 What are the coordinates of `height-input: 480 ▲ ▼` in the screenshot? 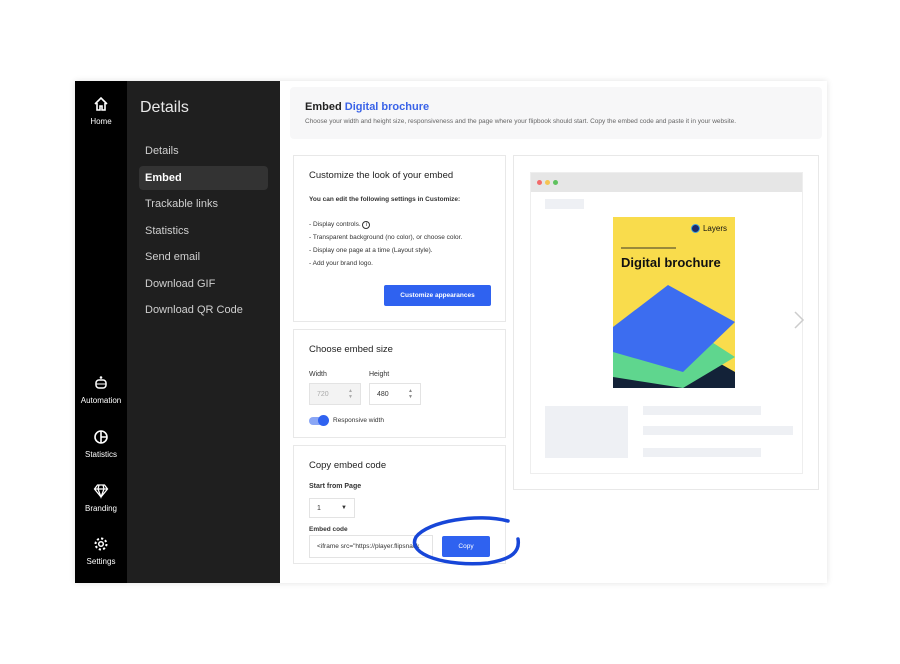 It's located at (395, 394).